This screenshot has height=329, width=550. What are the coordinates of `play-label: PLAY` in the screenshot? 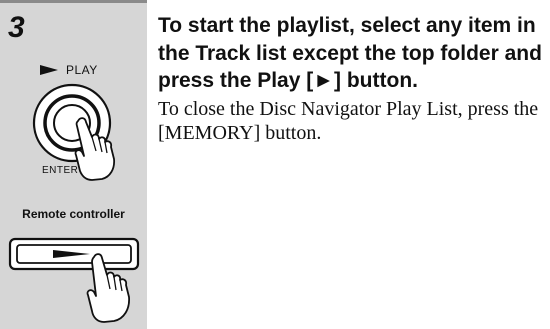 It's located at (69, 70).